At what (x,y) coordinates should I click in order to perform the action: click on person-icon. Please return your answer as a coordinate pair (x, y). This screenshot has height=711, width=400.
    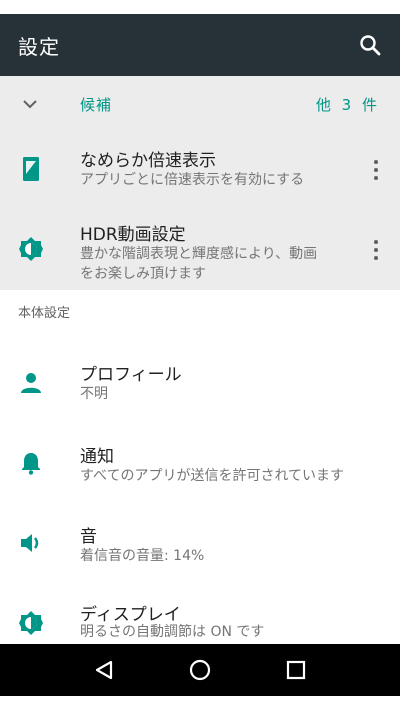
    Looking at the image, I should click on (31, 383).